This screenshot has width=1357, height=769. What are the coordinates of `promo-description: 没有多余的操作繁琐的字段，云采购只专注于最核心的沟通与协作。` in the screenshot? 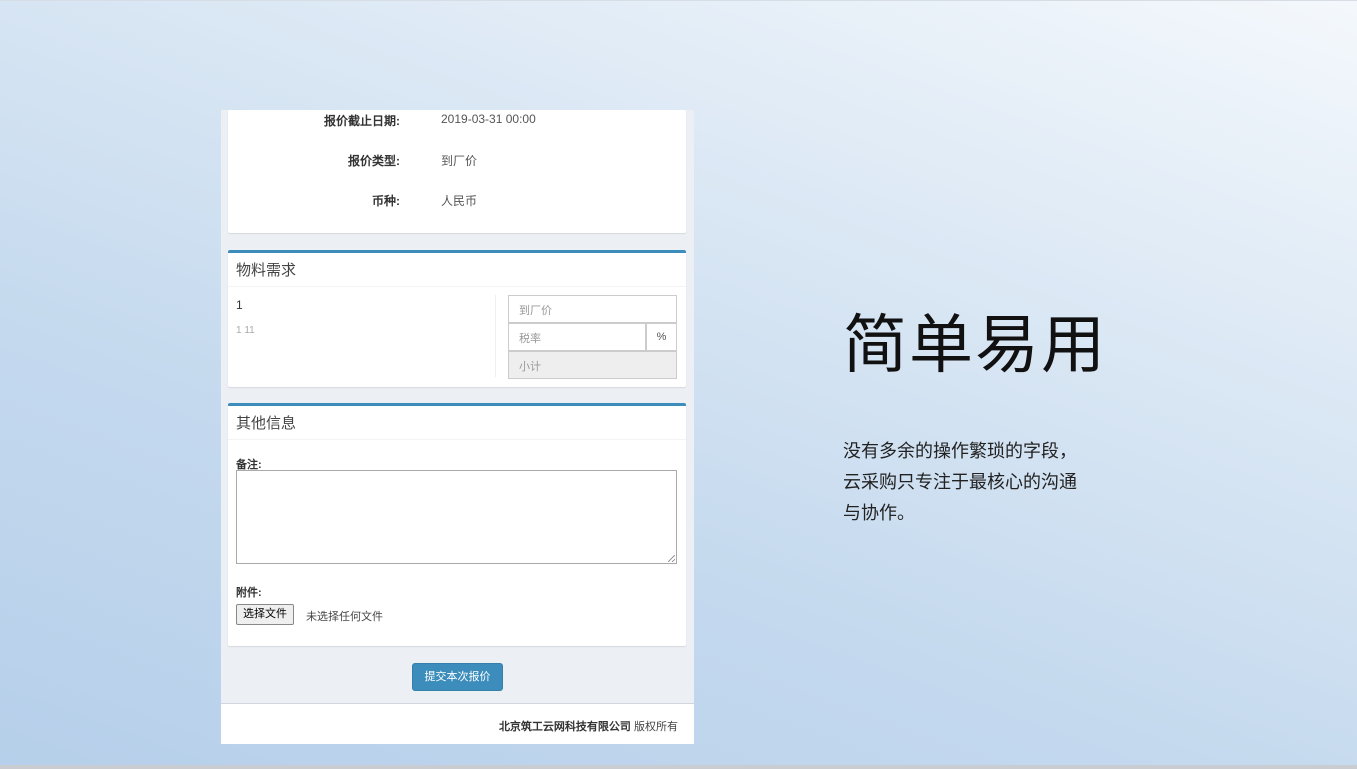 It's located at (960, 482).